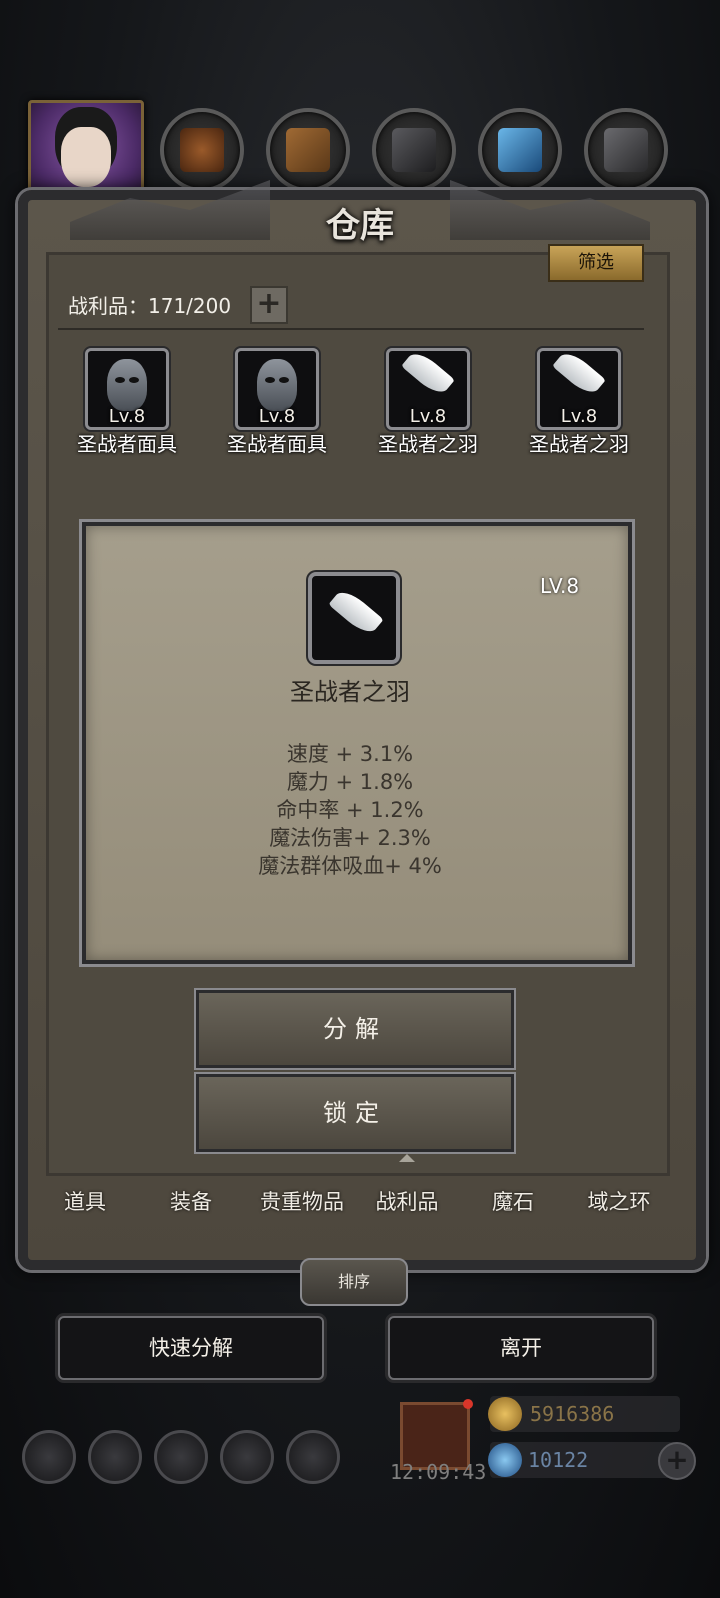  Describe the element at coordinates (115, 1457) in the screenshot. I see `star-icon` at that location.